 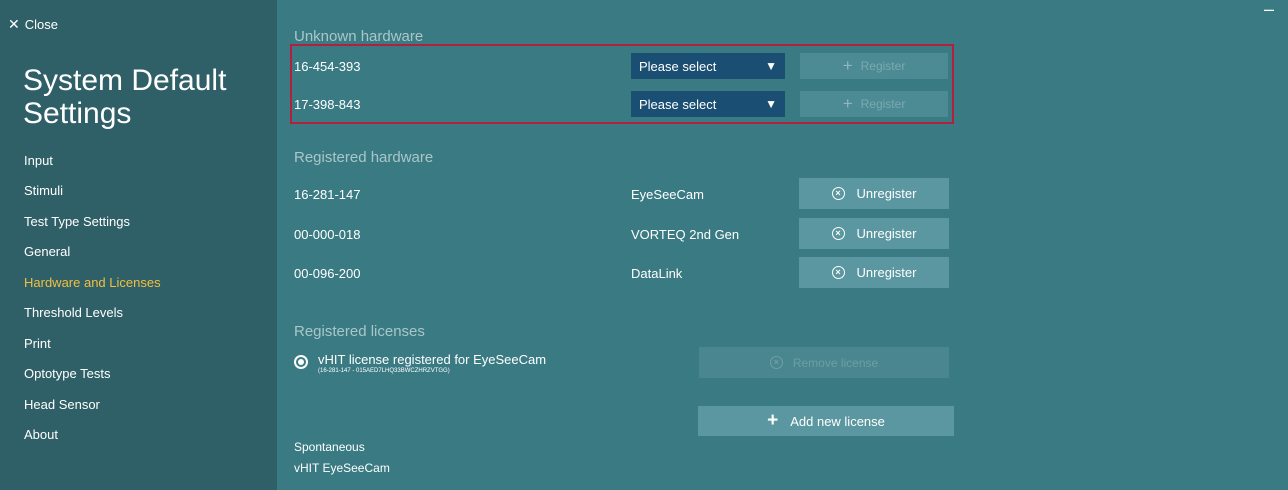 I want to click on add-license-button: + Add new license, so click(x=826, y=421).